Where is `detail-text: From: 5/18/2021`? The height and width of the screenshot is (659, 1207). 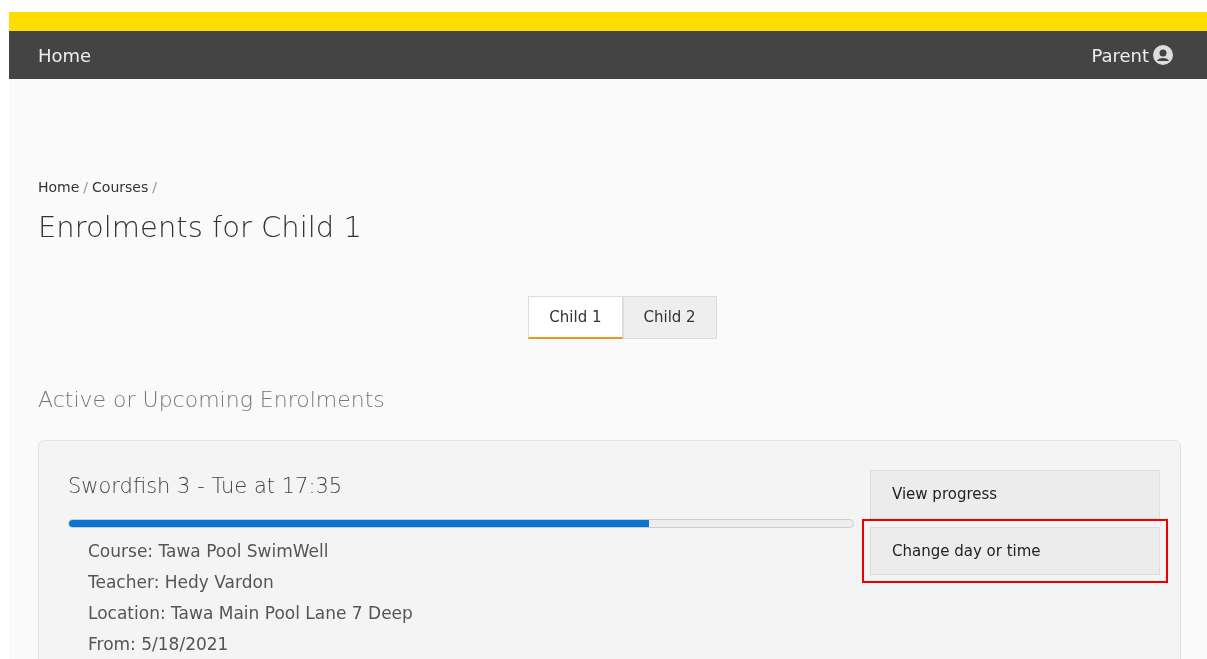
detail-text: From: 5/18/2021 is located at coordinates (159, 644).